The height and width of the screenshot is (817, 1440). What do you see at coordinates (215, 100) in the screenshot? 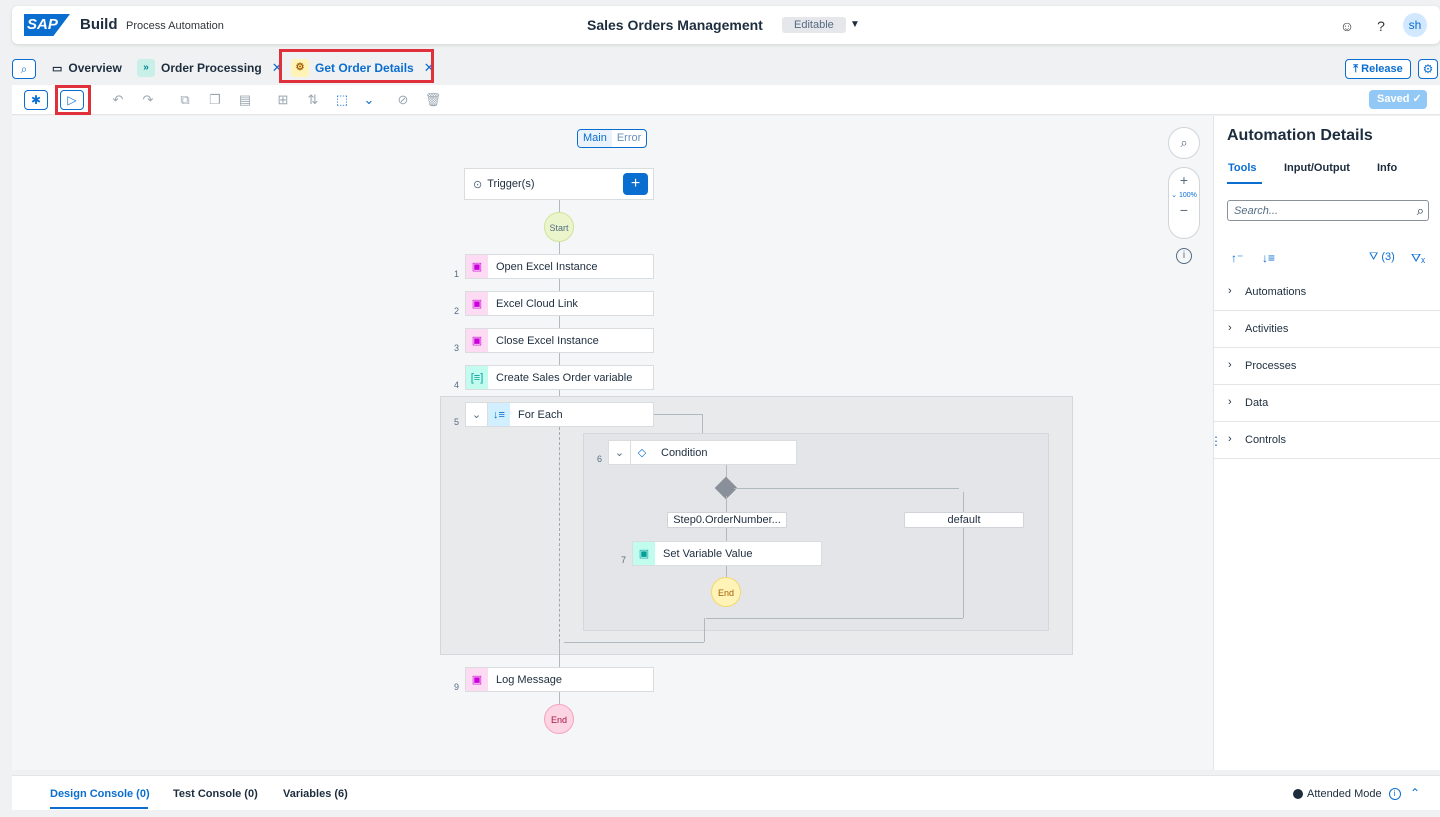
I see `duplicate-icon: ❐` at bounding box center [215, 100].